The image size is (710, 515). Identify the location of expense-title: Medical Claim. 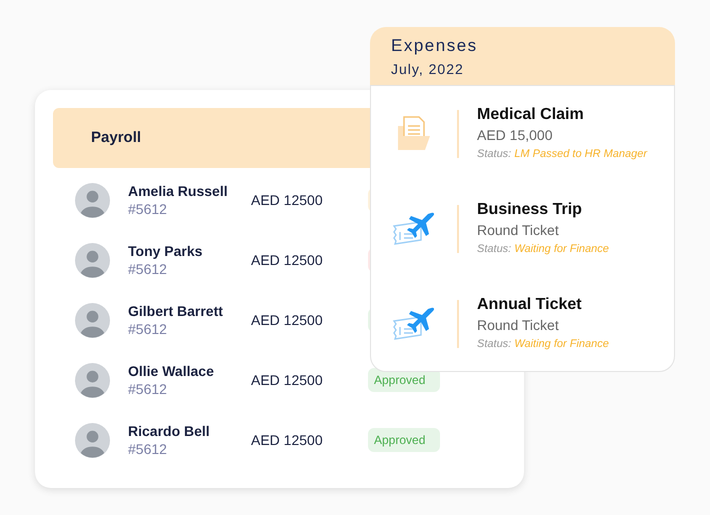
(531, 115).